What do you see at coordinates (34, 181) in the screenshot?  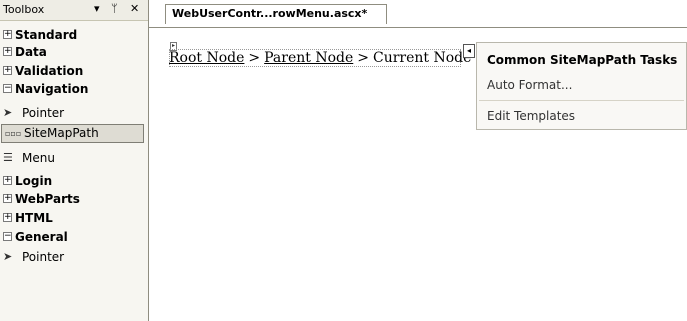 I see `group-label: Login` at bounding box center [34, 181].